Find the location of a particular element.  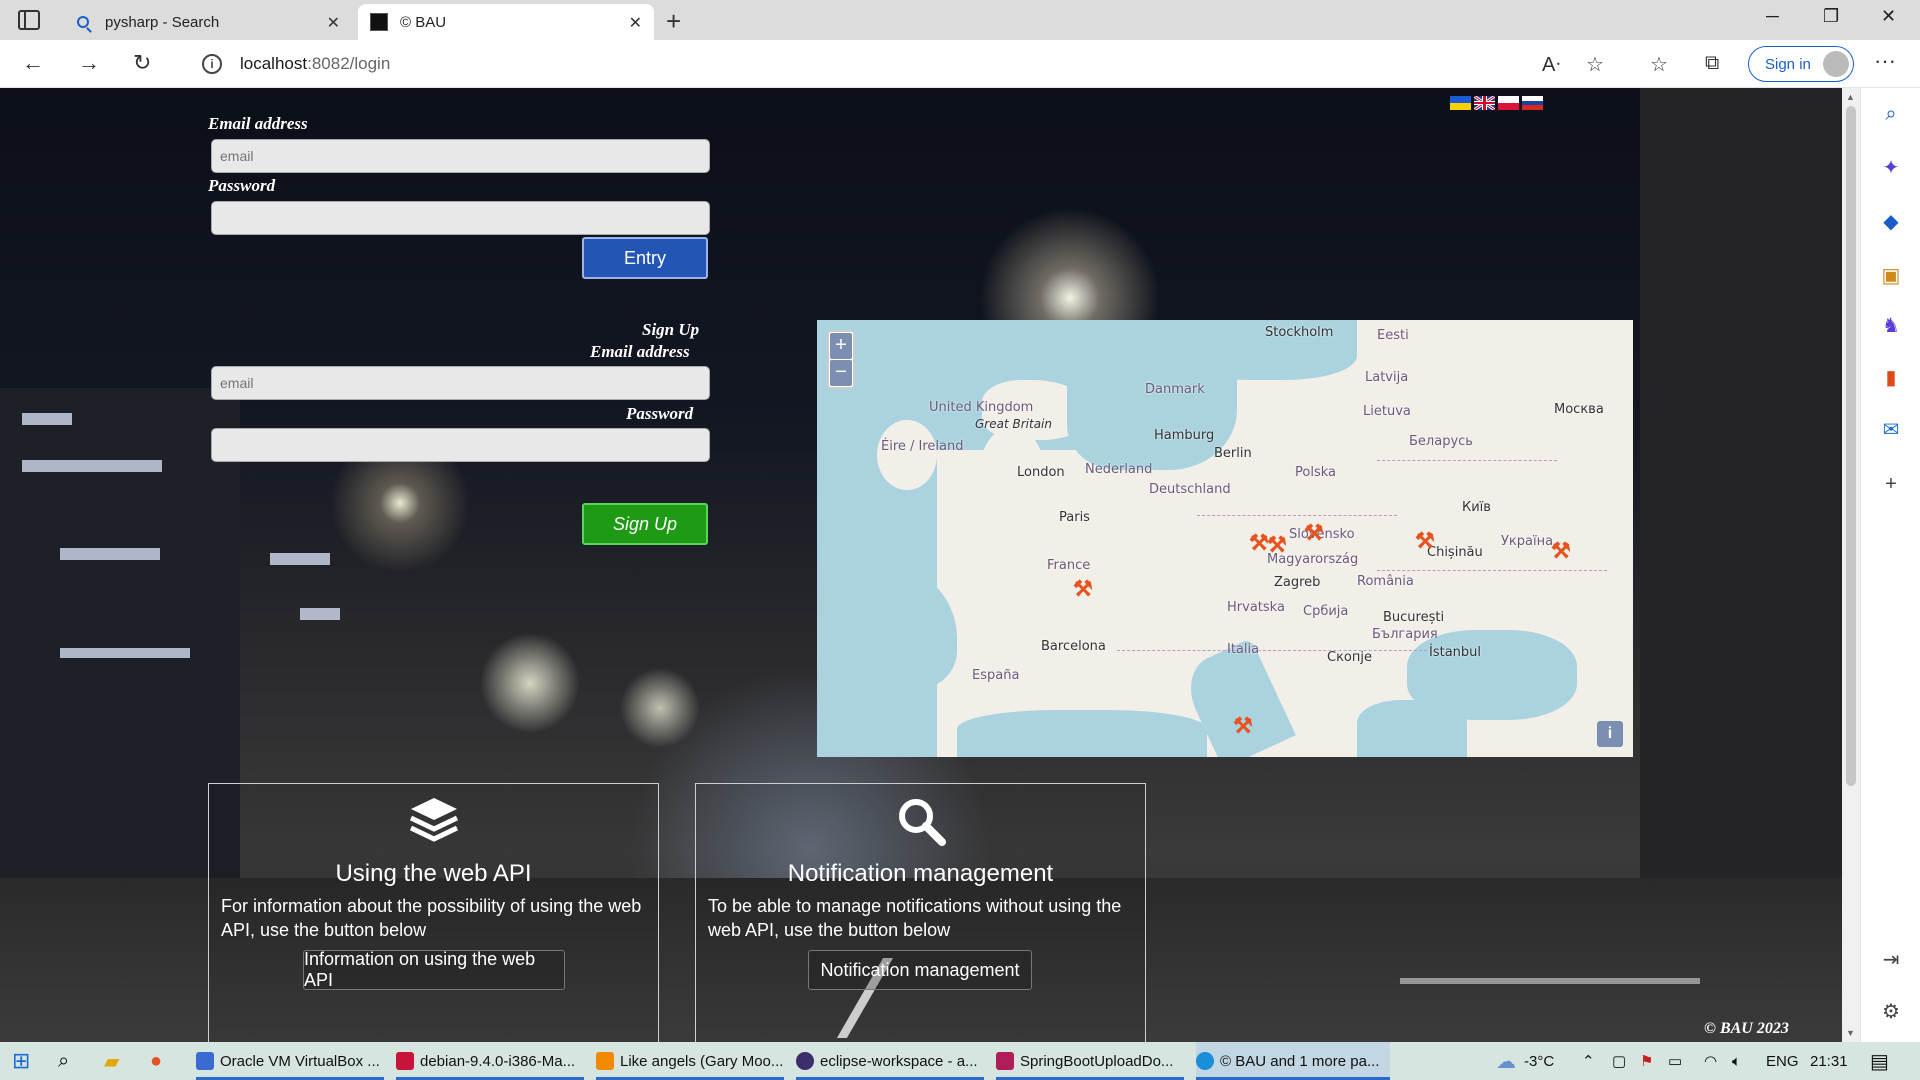

file-explorer-icon: ▰ is located at coordinates (111, 1061).